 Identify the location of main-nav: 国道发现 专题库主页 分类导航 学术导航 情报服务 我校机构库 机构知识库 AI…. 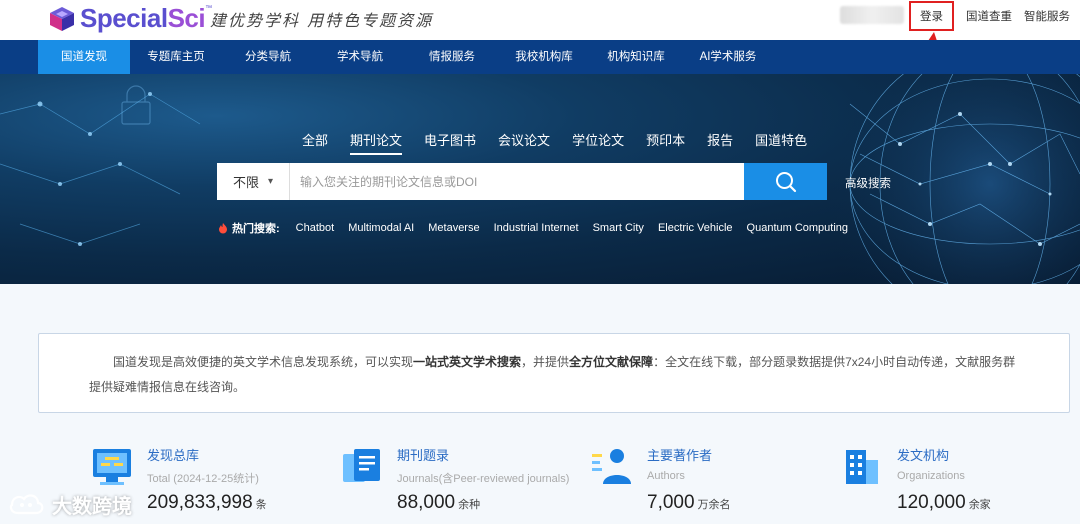
(540, 57).